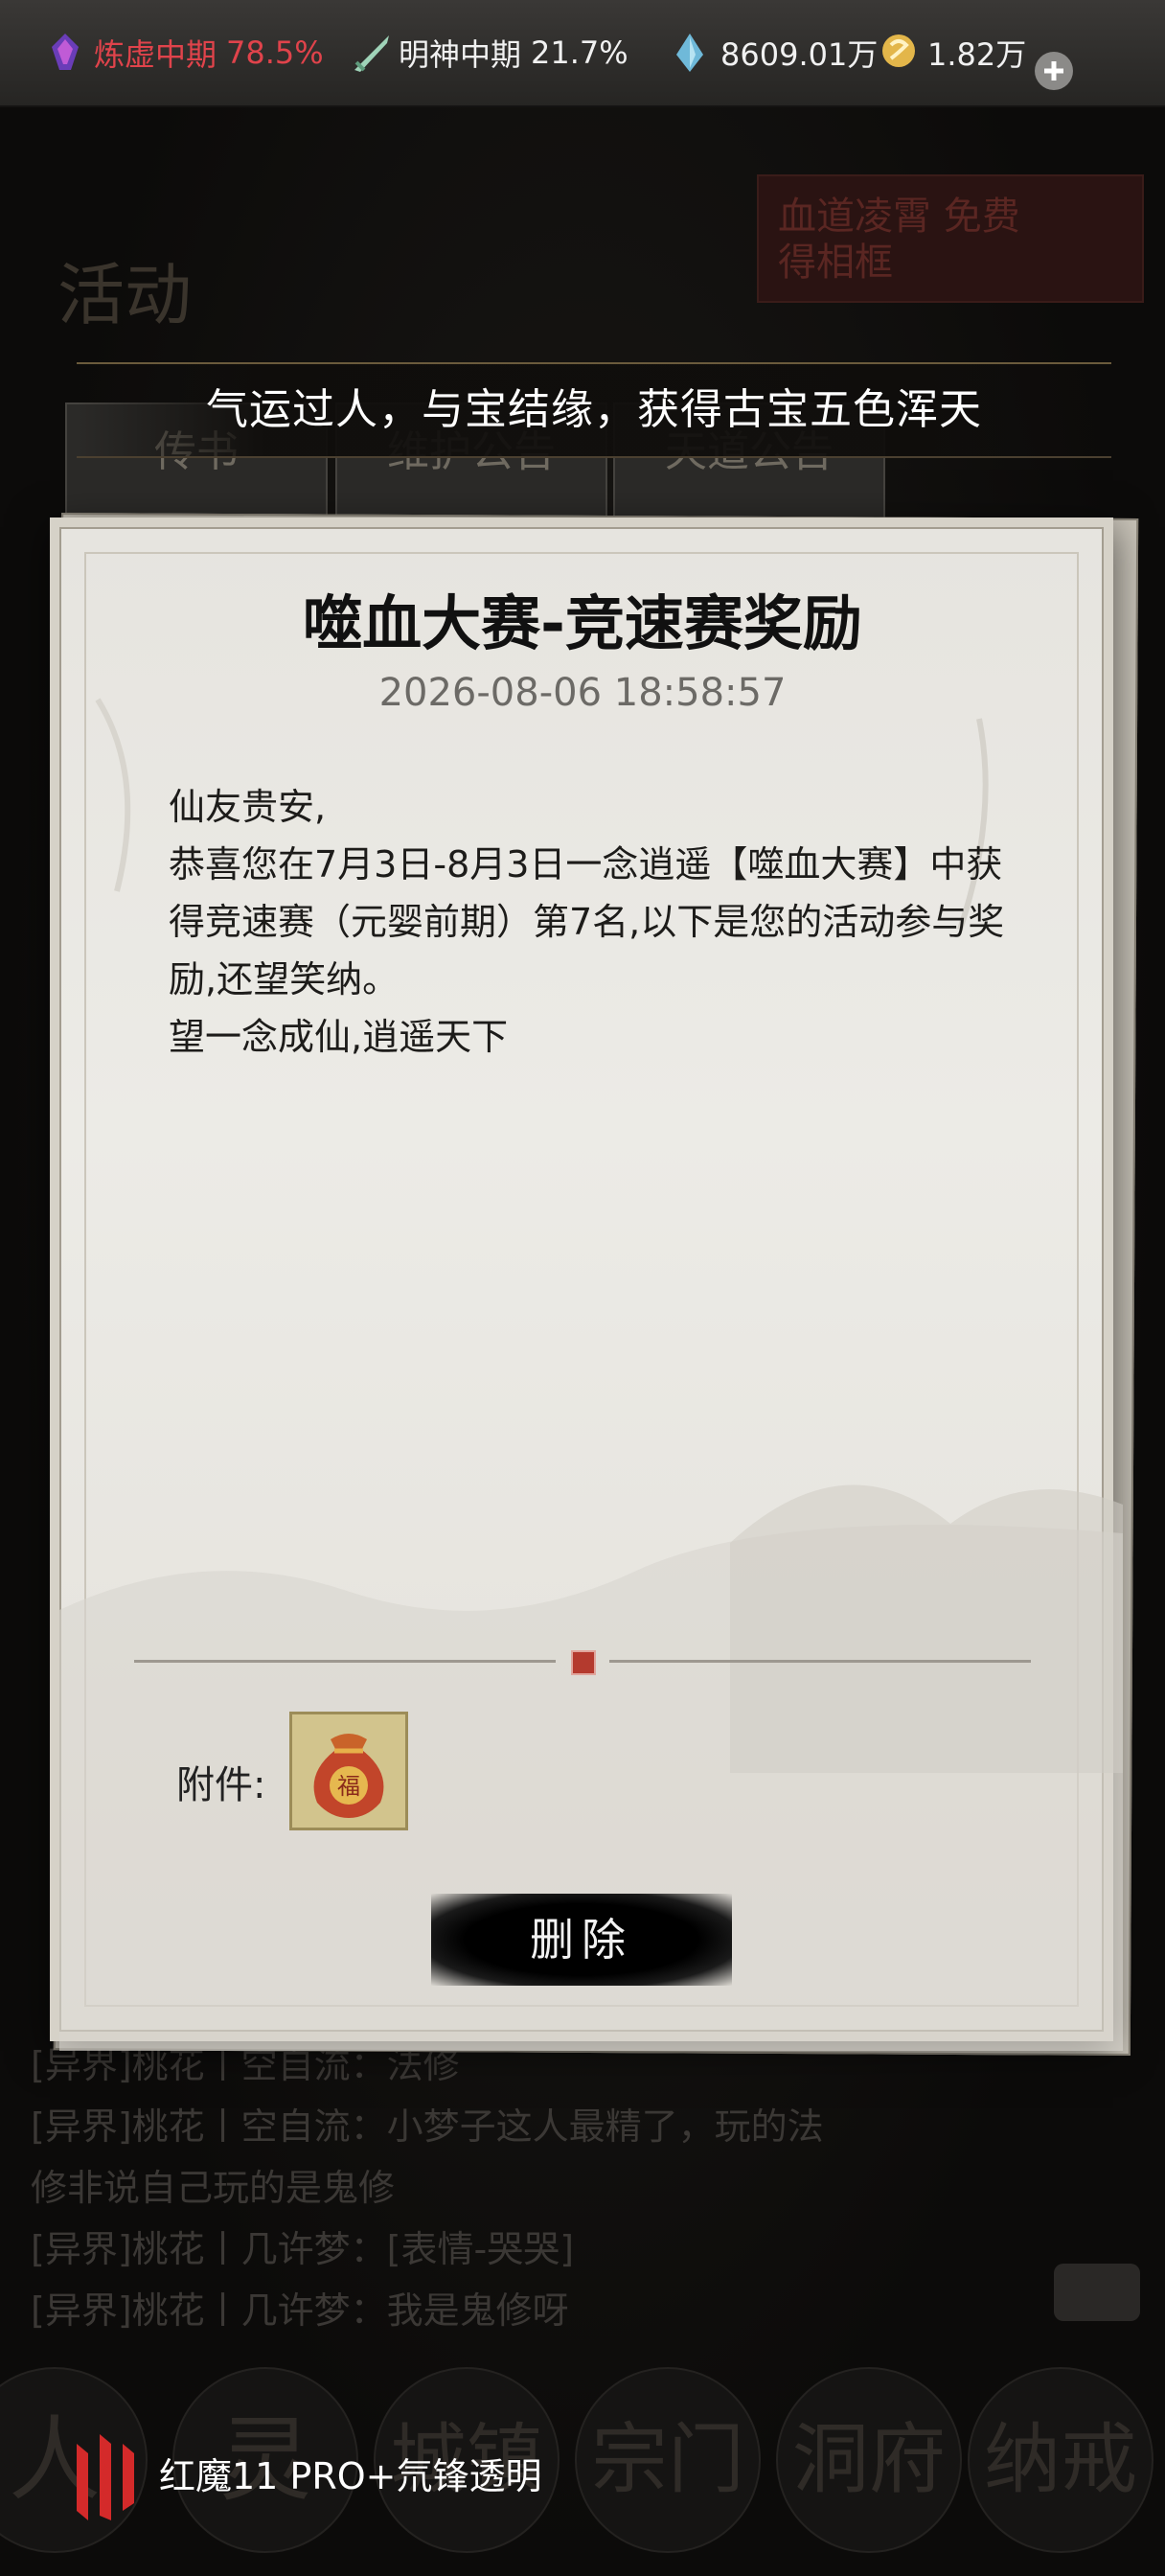 The image size is (1165, 2576). What do you see at coordinates (692, 53) in the screenshot?
I see `spirit-crystal-icon` at bounding box center [692, 53].